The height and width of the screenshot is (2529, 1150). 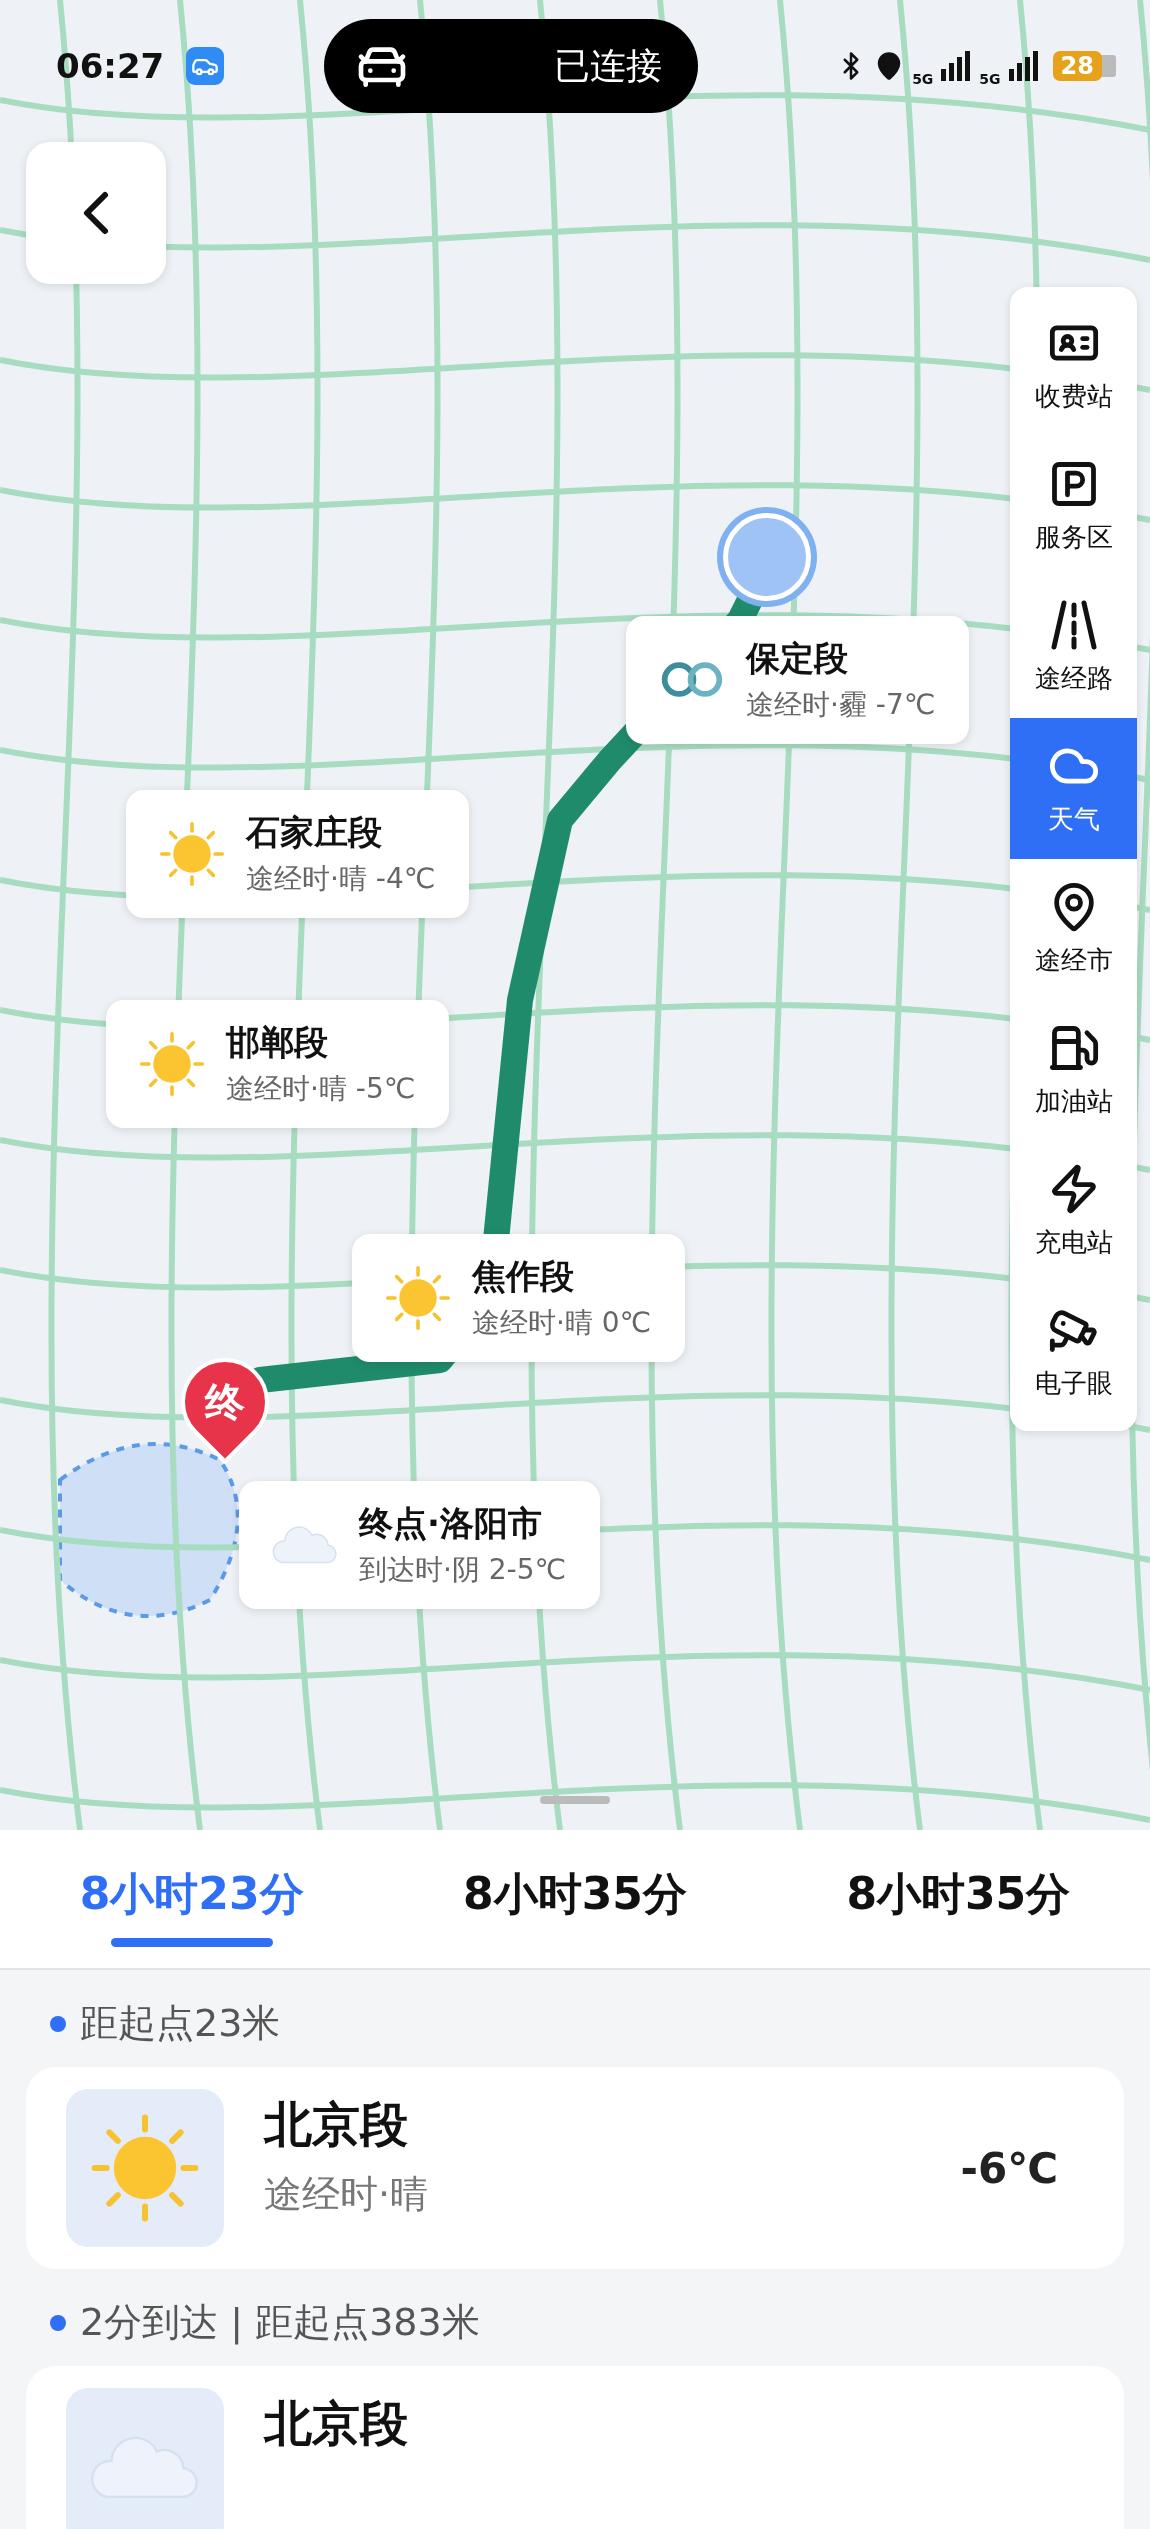 I want to click on callout-subtitle: 途经时·晴 0℃, so click(x=562, y=1323).